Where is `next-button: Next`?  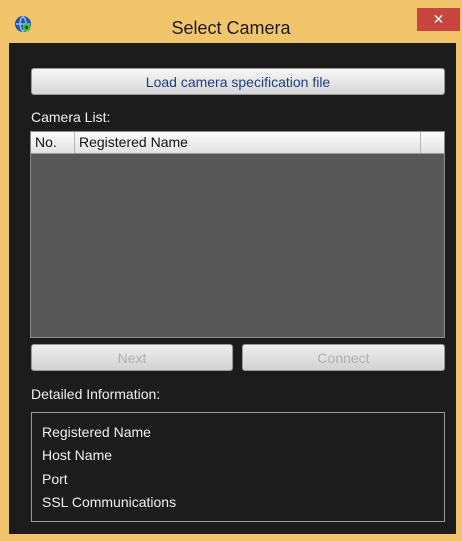
next-button: Next is located at coordinates (132, 357).